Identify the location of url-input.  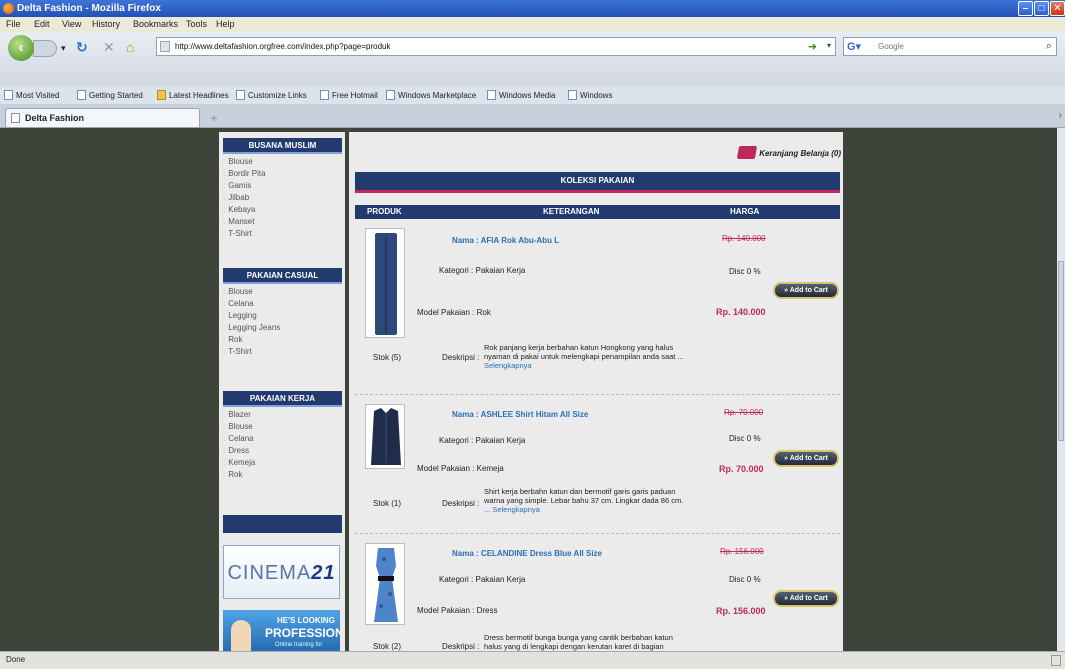
(490, 46).